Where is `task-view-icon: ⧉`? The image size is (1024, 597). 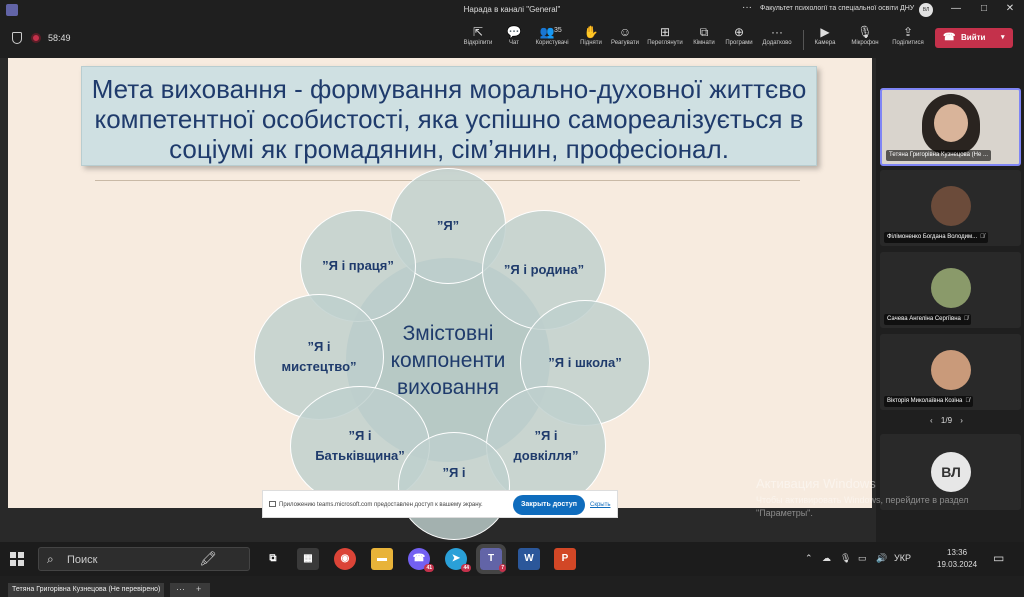 task-view-icon: ⧉ is located at coordinates (273, 559).